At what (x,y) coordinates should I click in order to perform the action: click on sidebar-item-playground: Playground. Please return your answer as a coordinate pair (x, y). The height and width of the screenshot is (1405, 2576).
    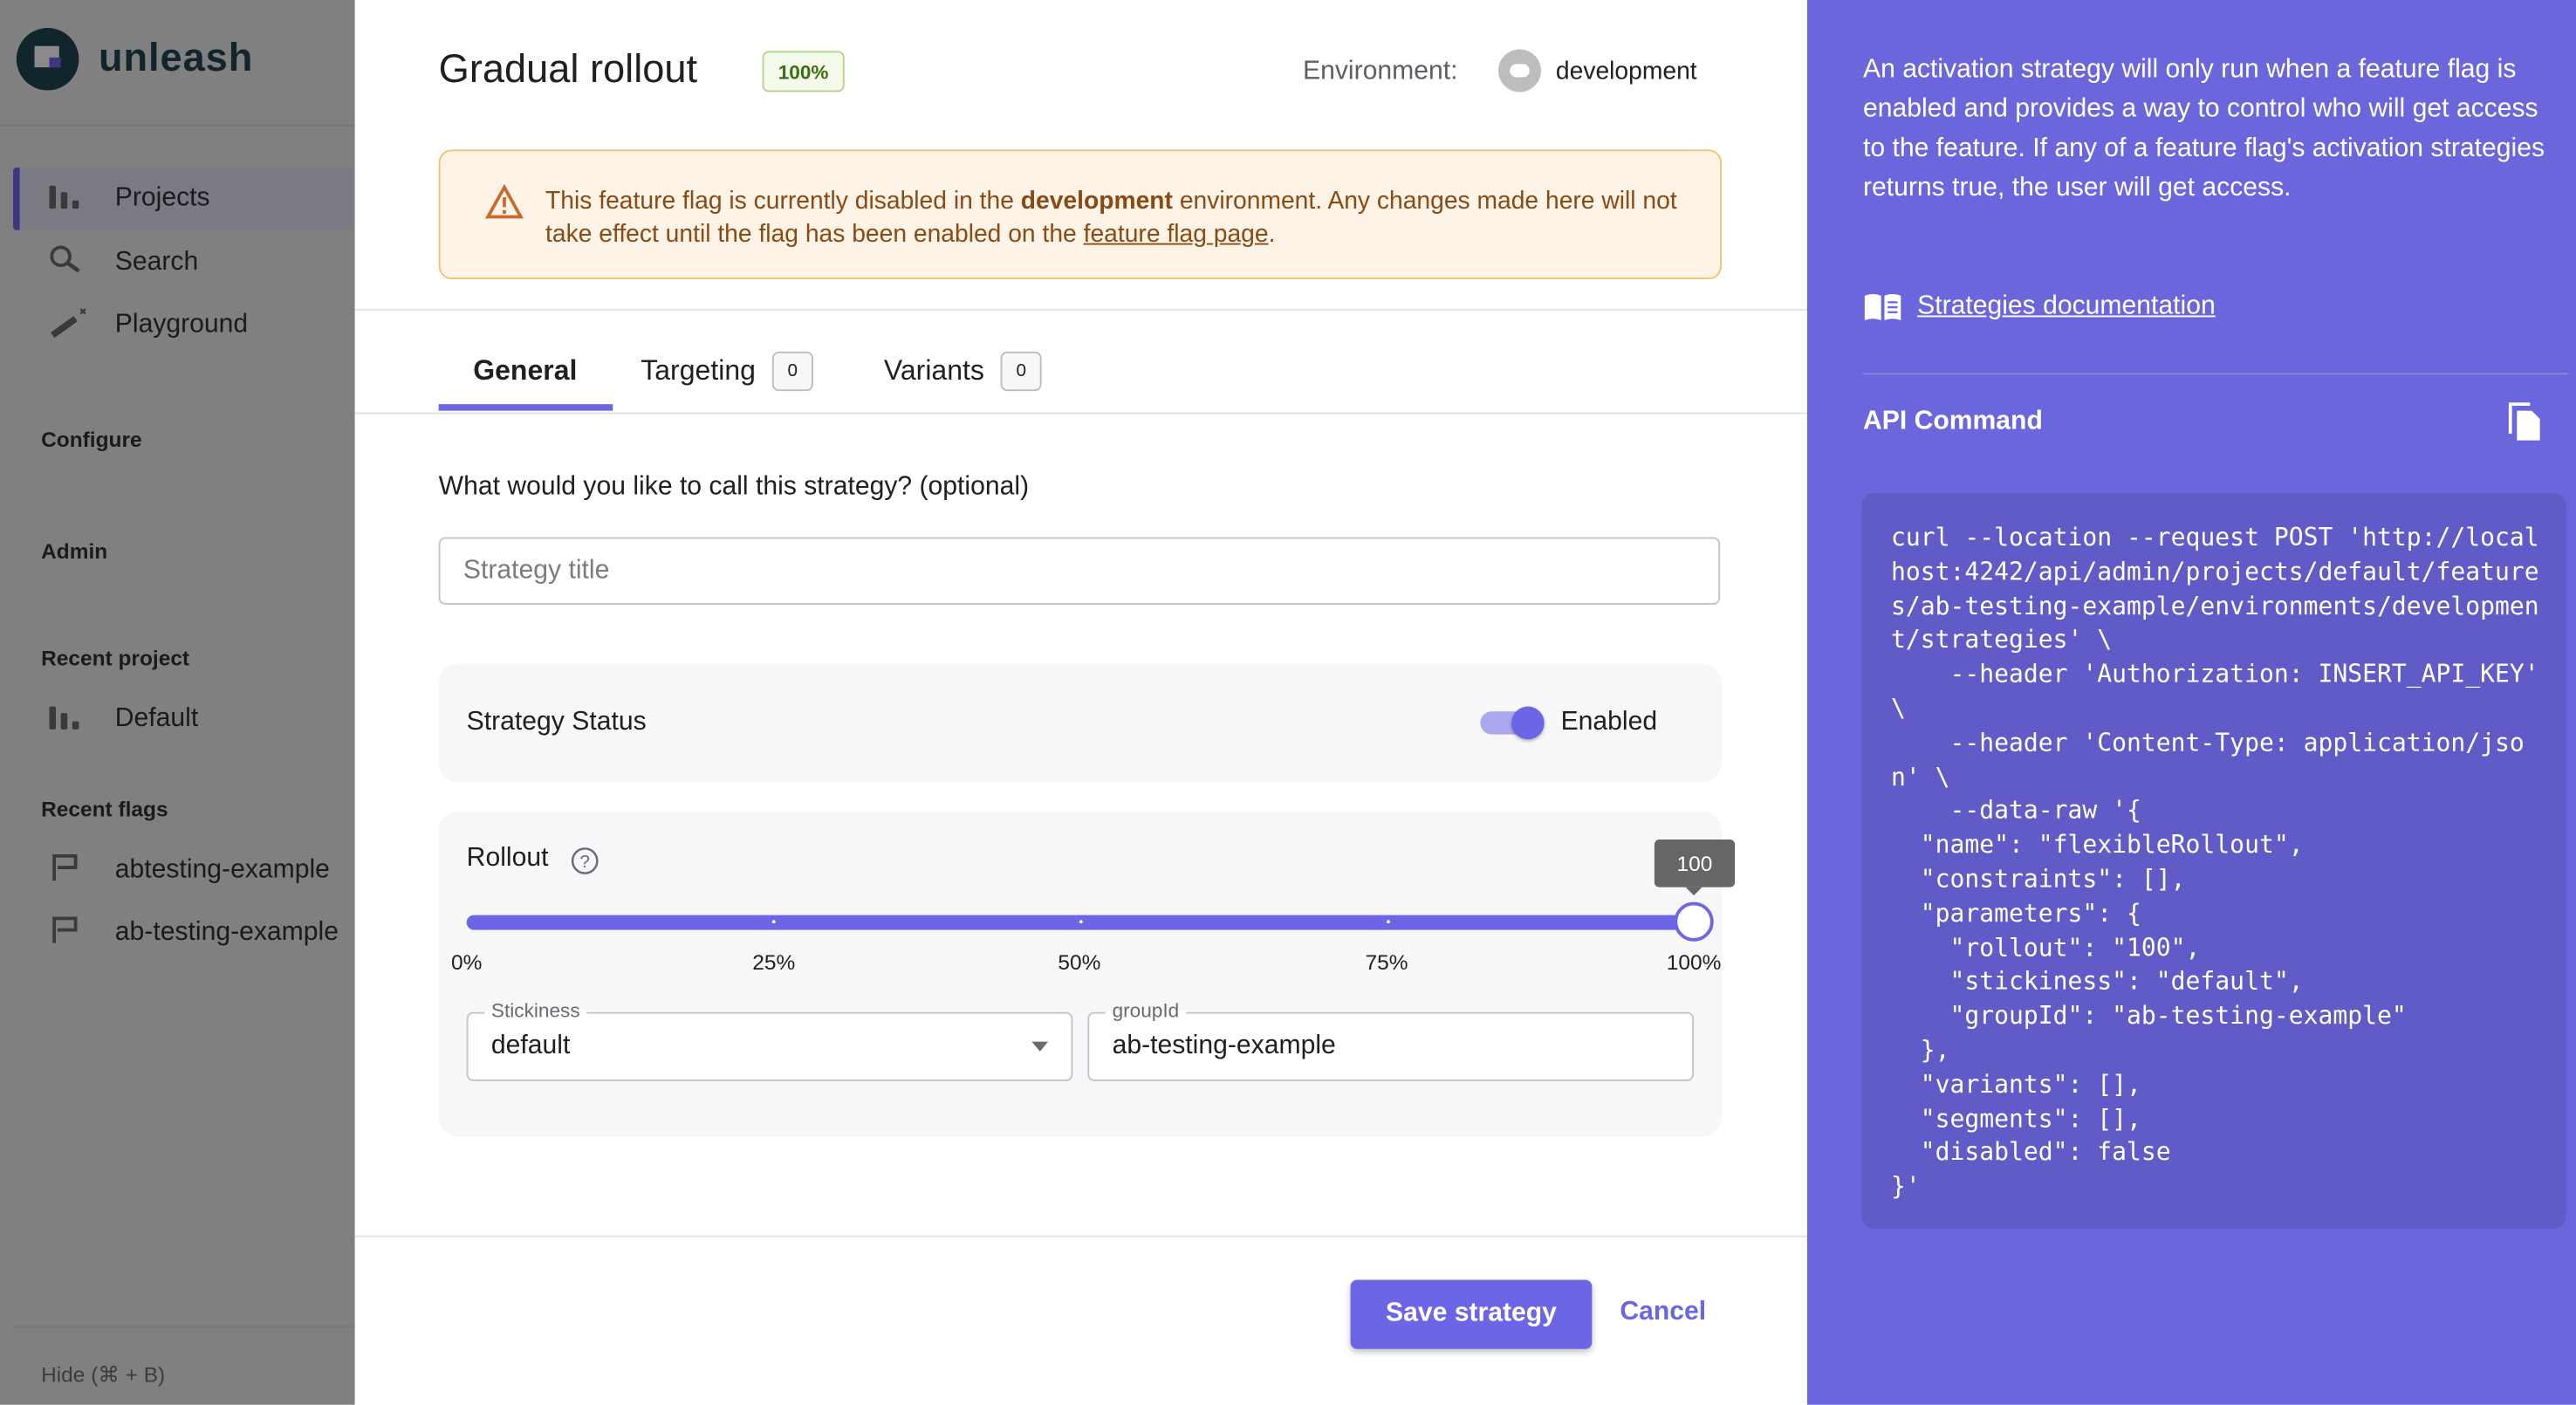
    Looking at the image, I should click on (184, 326).